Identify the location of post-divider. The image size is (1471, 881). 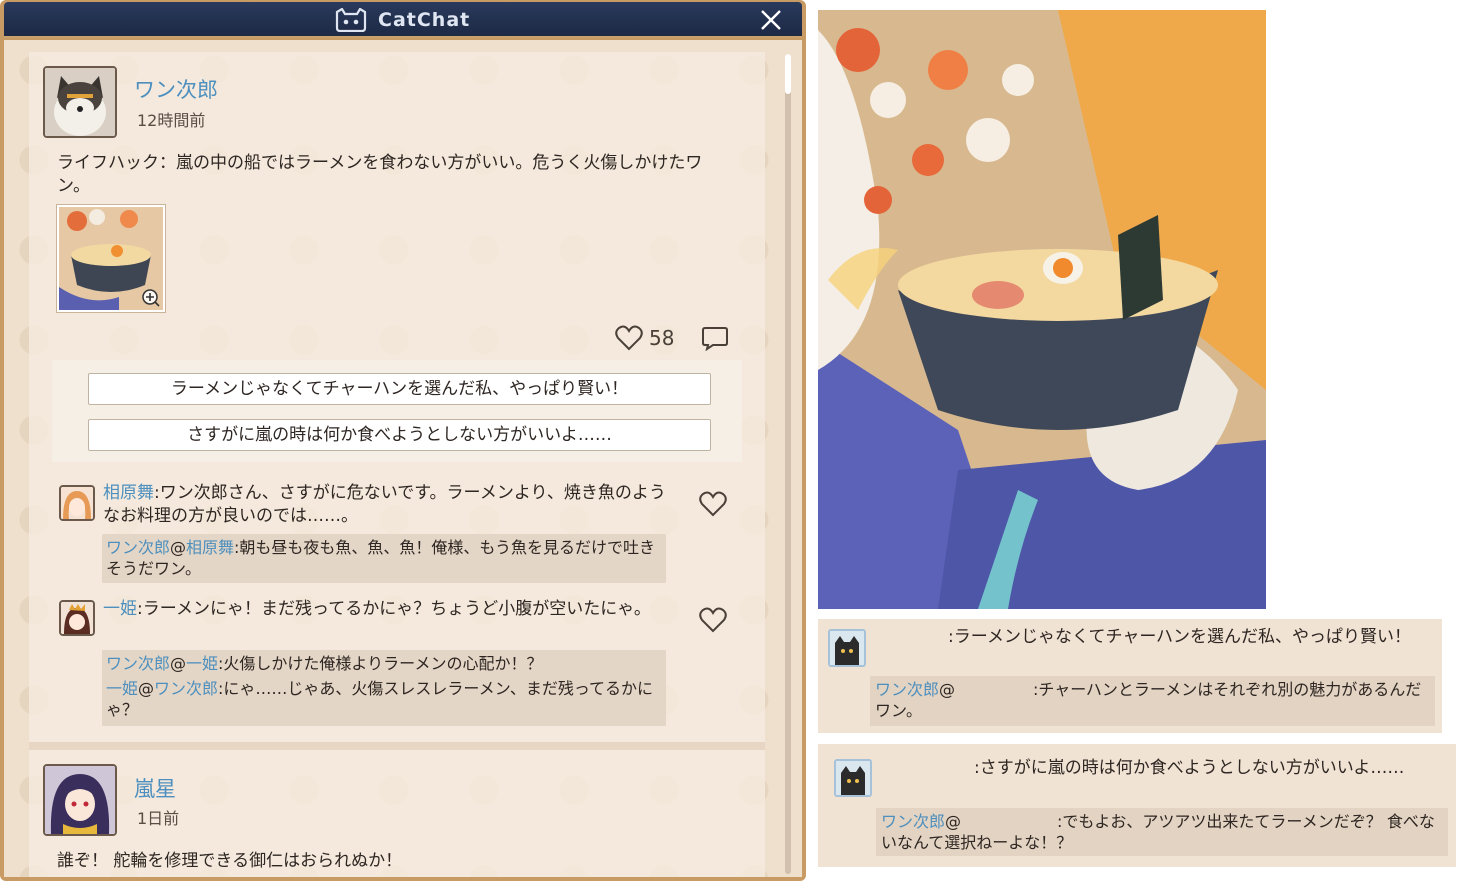
(397, 746).